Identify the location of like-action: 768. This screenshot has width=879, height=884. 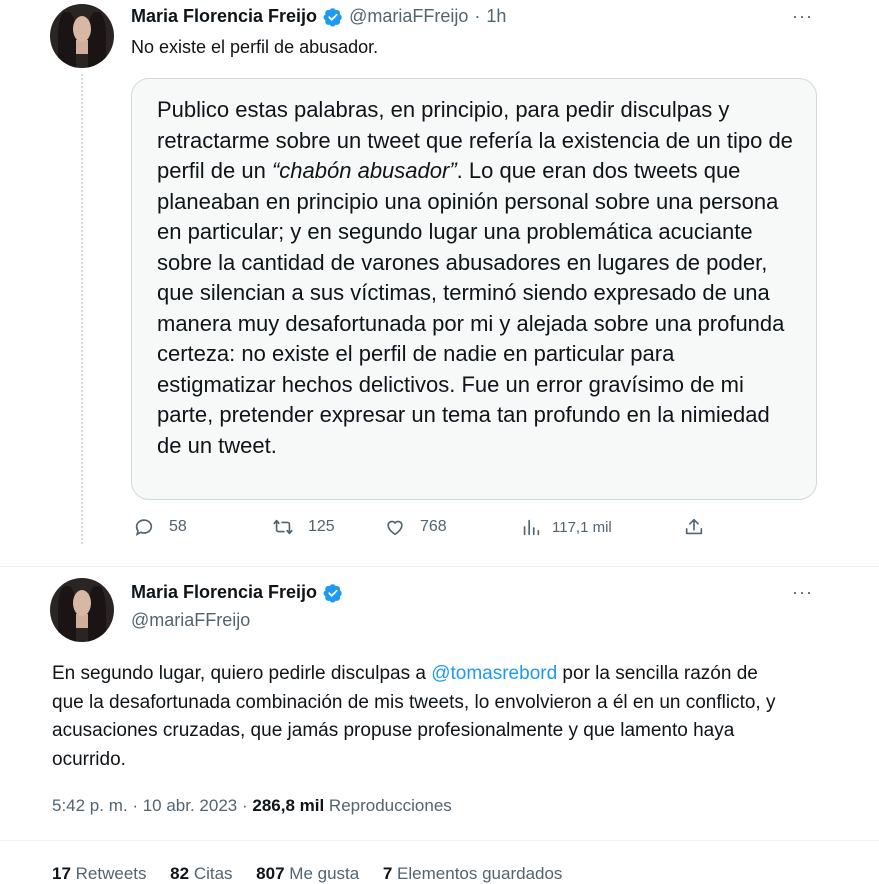
(415, 527).